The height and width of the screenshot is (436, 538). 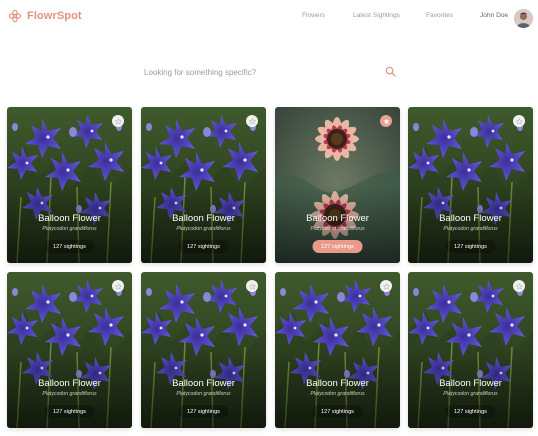 I want to click on nav-flowers: Flowers, so click(x=313, y=15).